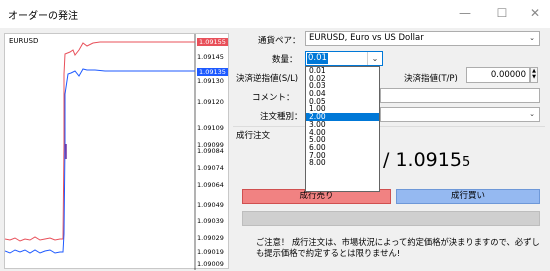 The image size is (550, 271). What do you see at coordinates (210, 151) in the screenshot?
I see `price-label: 1.09084` at bounding box center [210, 151].